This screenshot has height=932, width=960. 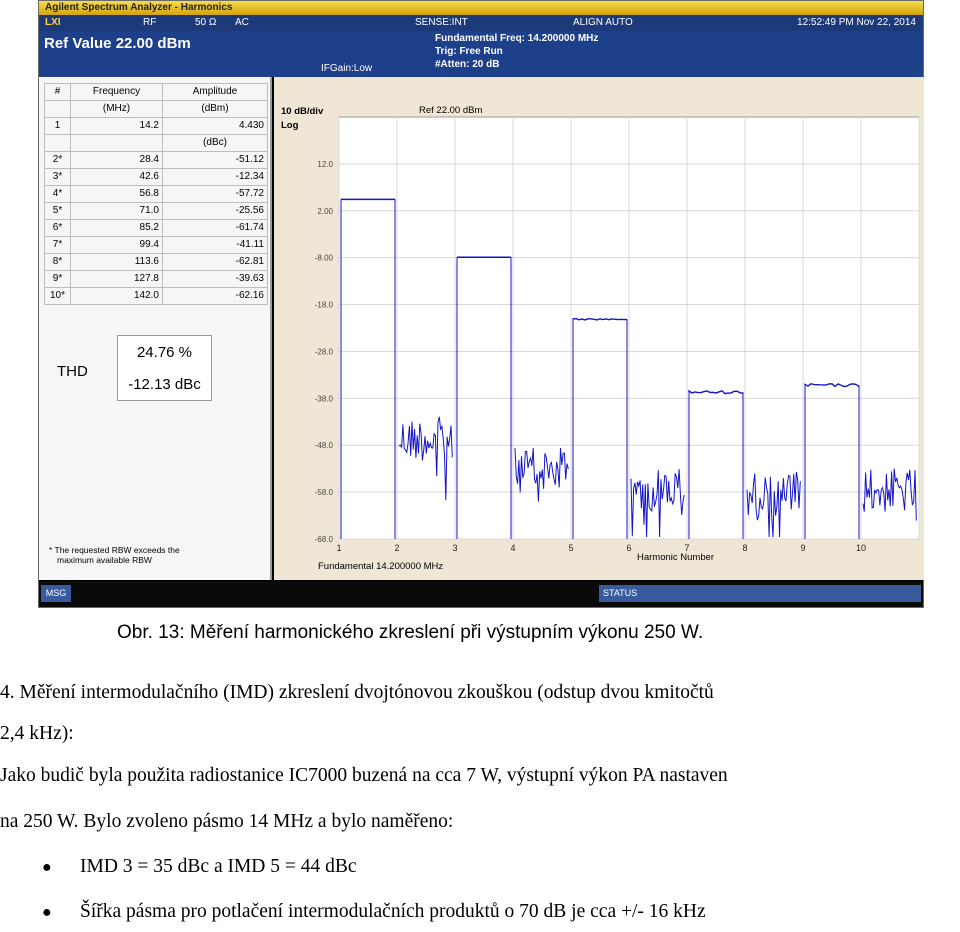 I want to click on status-button: STATUS, so click(x=760, y=593).